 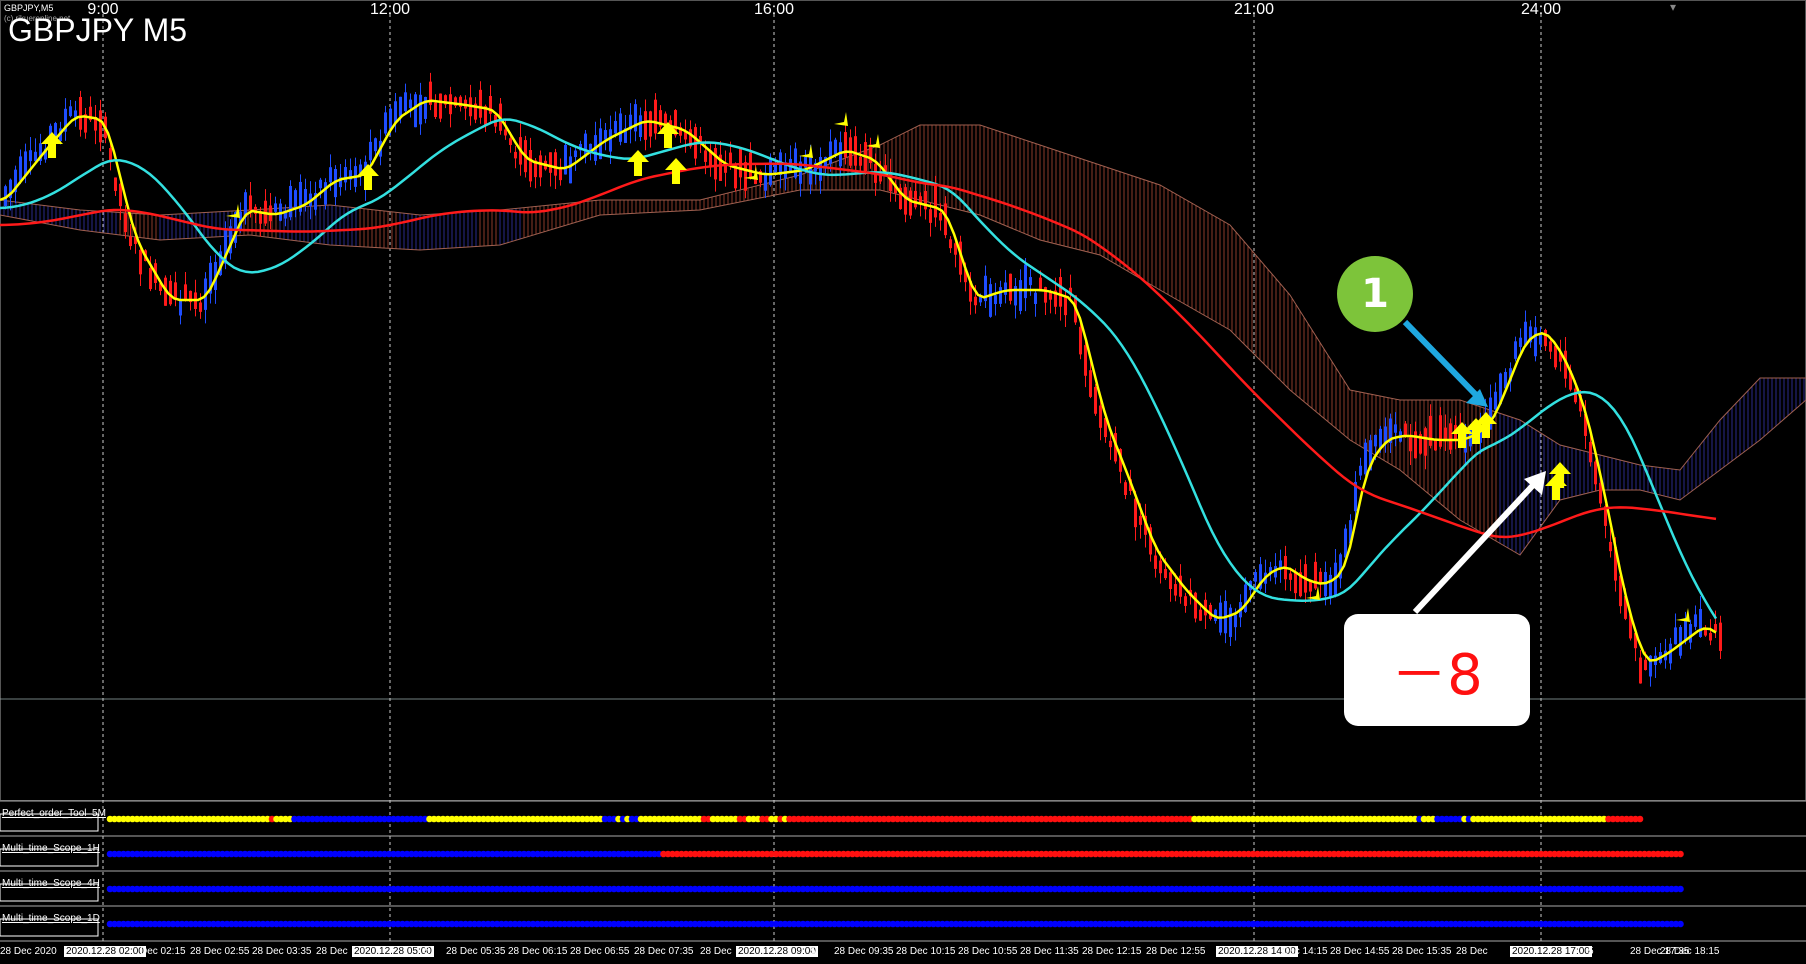 I want to click on time-axis-label: 5, so click(x=427, y=951).